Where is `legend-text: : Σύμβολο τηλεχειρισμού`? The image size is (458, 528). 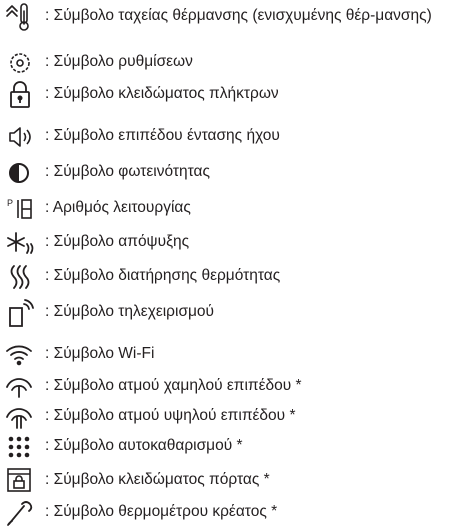 legend-text: : Σύμβολο τηλεχειρισμού is located at coordinates (130, 311).